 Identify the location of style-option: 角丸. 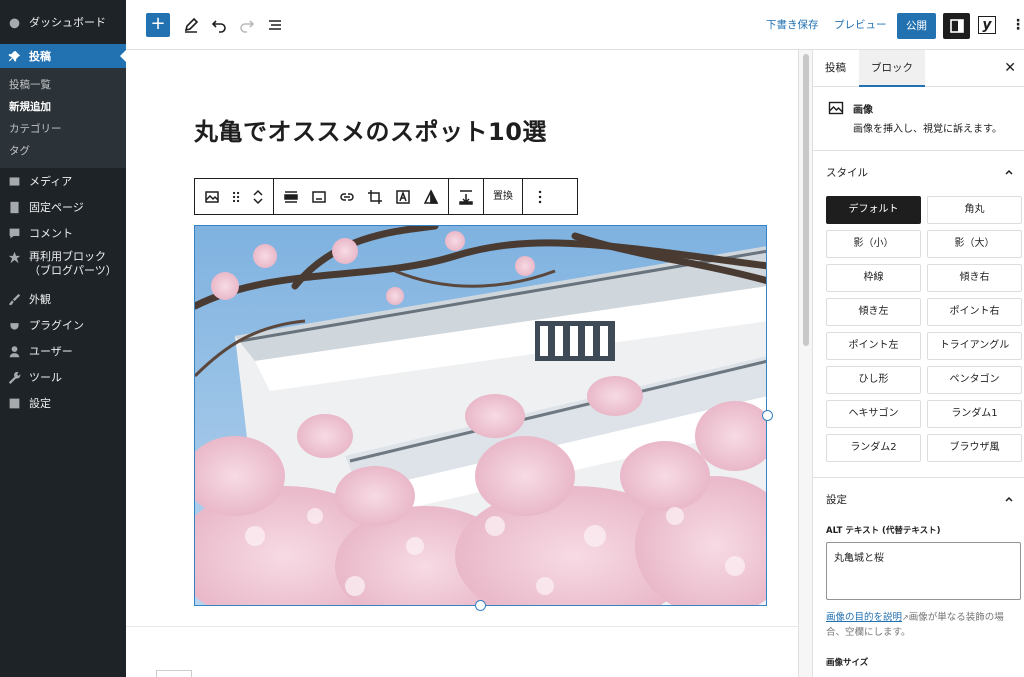
(974, 210).